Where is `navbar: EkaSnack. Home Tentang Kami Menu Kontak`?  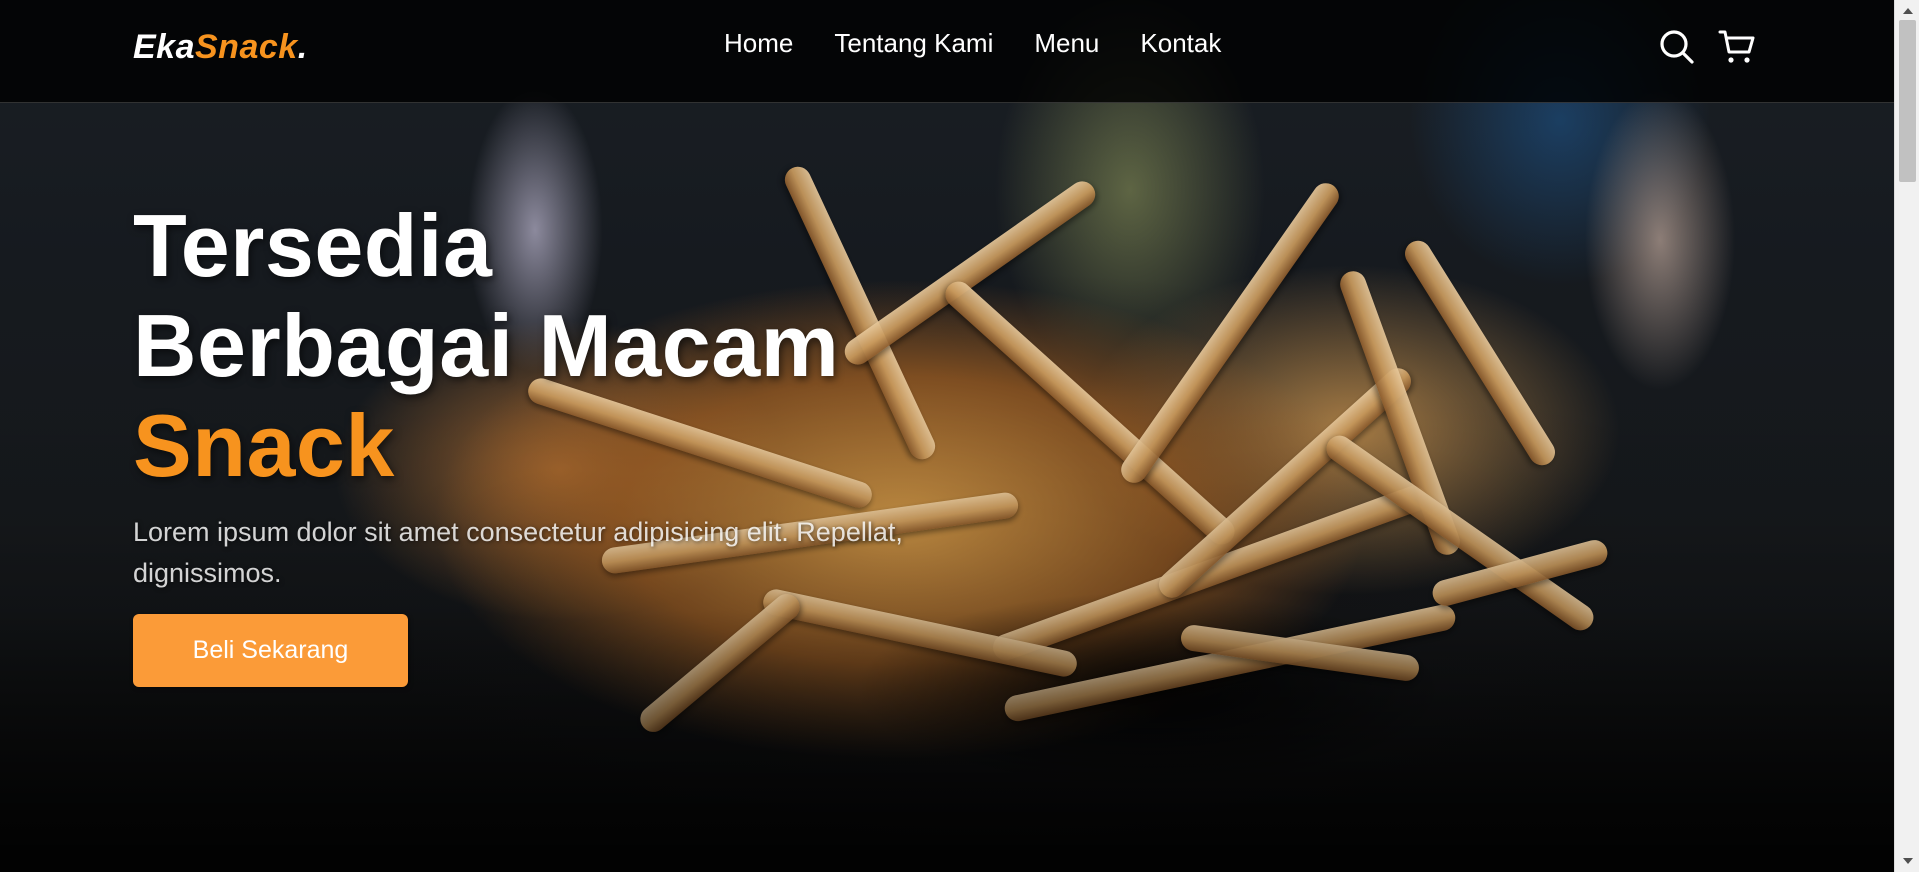 navbar: EkaSnack. Home Tentang Kami Menu Kontak is located at coordinates (947, 51).